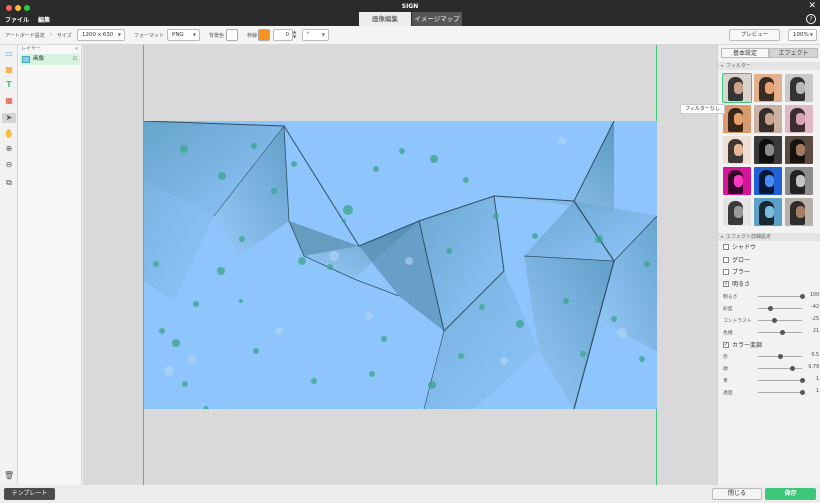  I want to click on filter-section-header: ▾ フィルター, so click(769, 66).